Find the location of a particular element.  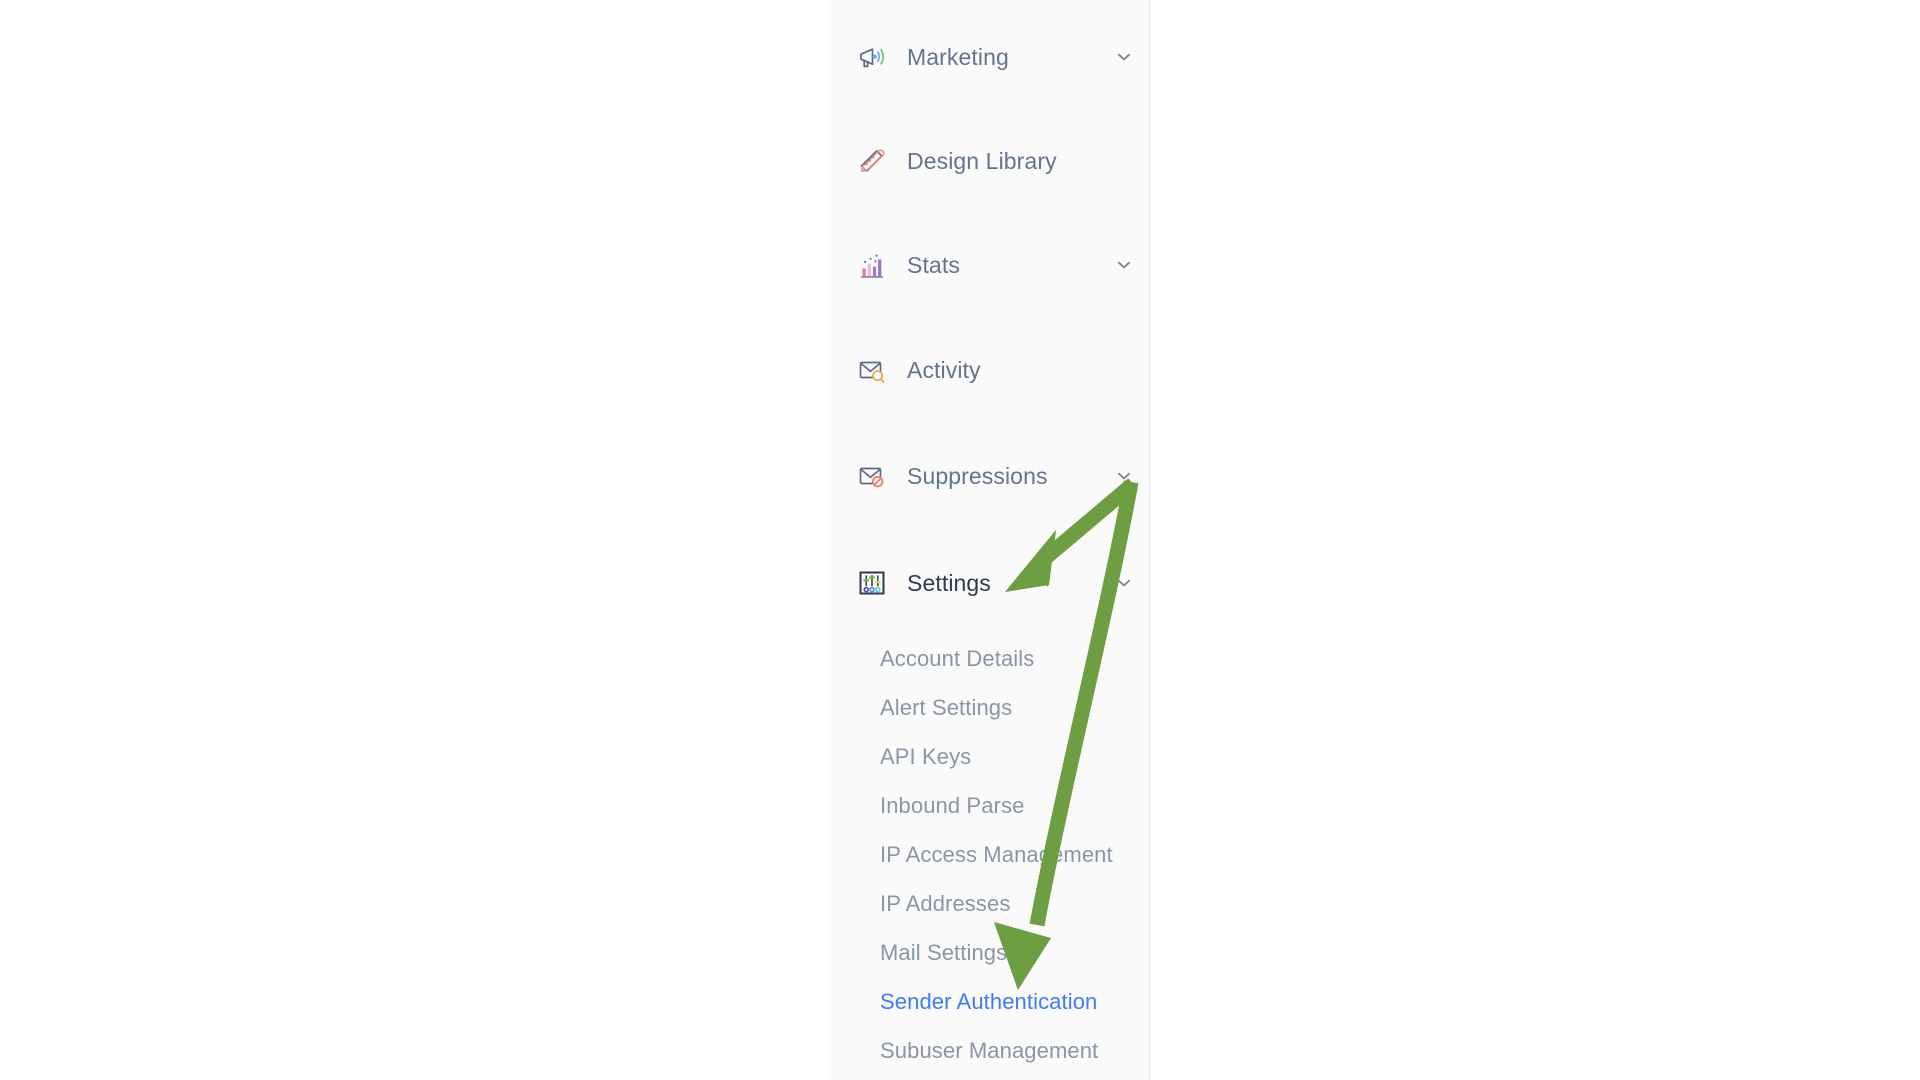

sidebar-item-settings: Settings is located at coordinates (988, 583).